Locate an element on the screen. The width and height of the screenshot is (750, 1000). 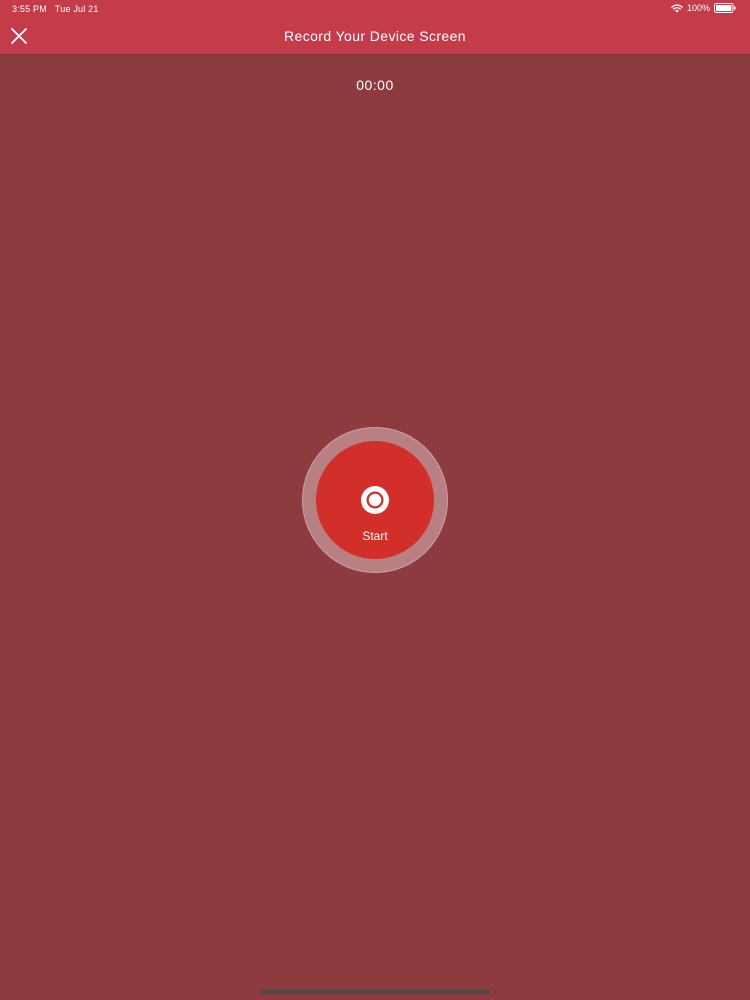
page-title: Record Your Device Screen is located at coordinates (375, 36).